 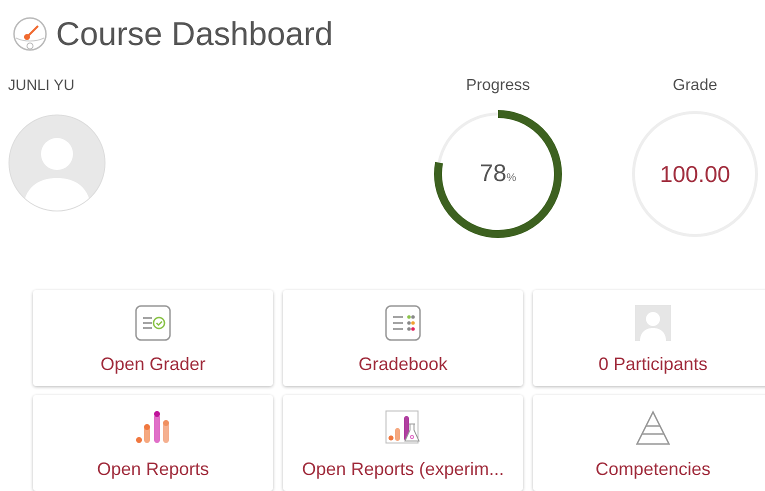 I want to click on dashboard-tile: Competencies, so click(x=649, y=443).